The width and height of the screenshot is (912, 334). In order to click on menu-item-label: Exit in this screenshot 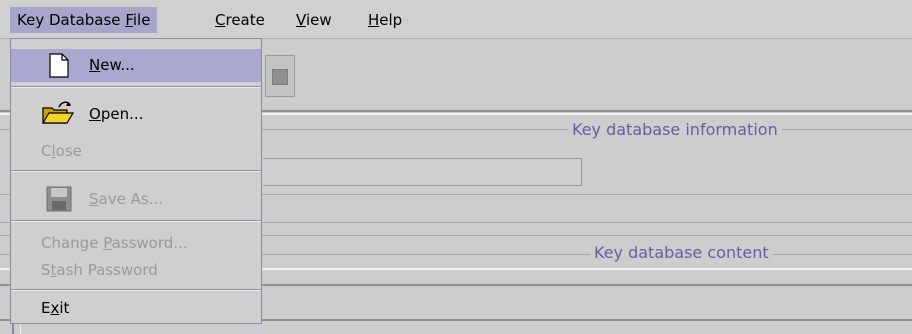, I will do `click(55, 308)`.